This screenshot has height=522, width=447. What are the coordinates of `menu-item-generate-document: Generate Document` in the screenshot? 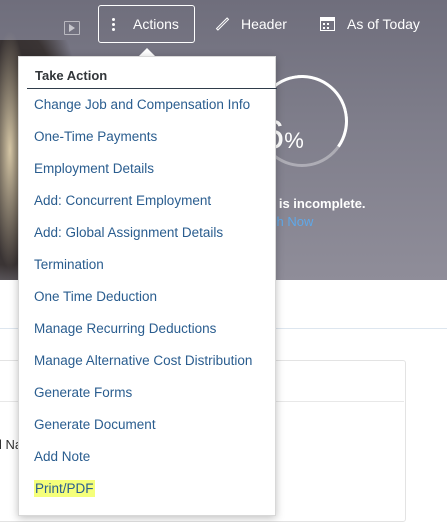 It's located at (147, 425).